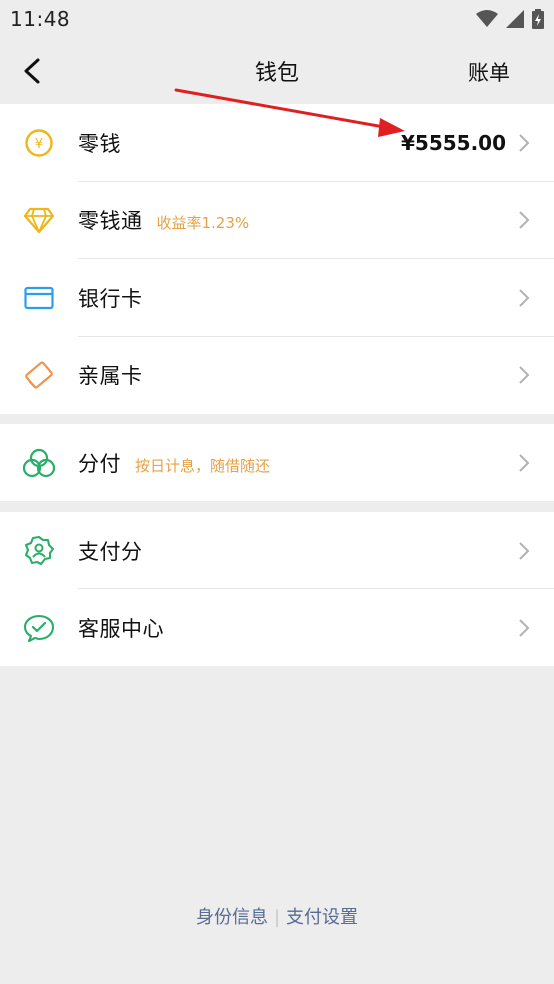  Describe the element at coordinates (277, 220) in the screenshot. I see `change-plus-row: 零钱通 收益率1.23%` at that location.